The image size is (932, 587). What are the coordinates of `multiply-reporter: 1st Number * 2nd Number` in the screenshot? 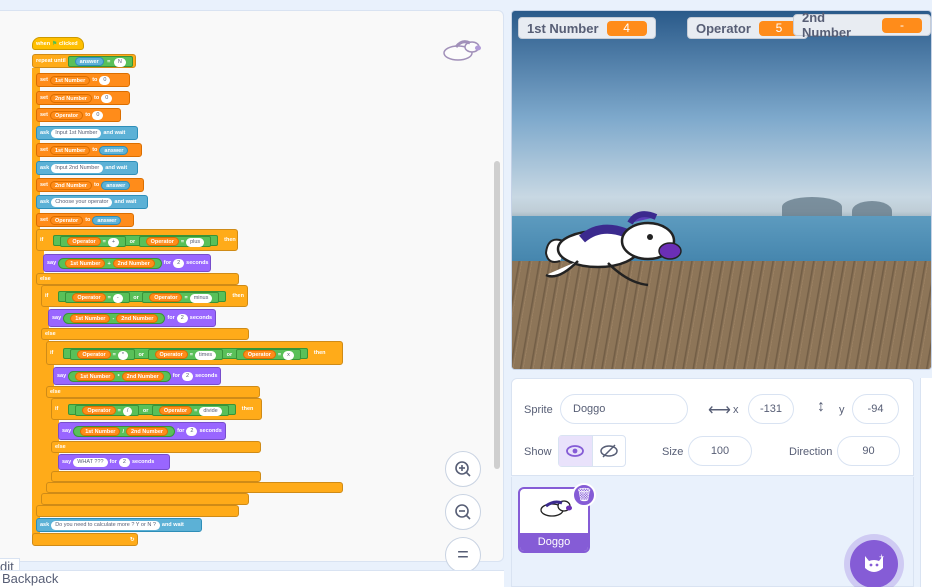 It's located at (119, 376).